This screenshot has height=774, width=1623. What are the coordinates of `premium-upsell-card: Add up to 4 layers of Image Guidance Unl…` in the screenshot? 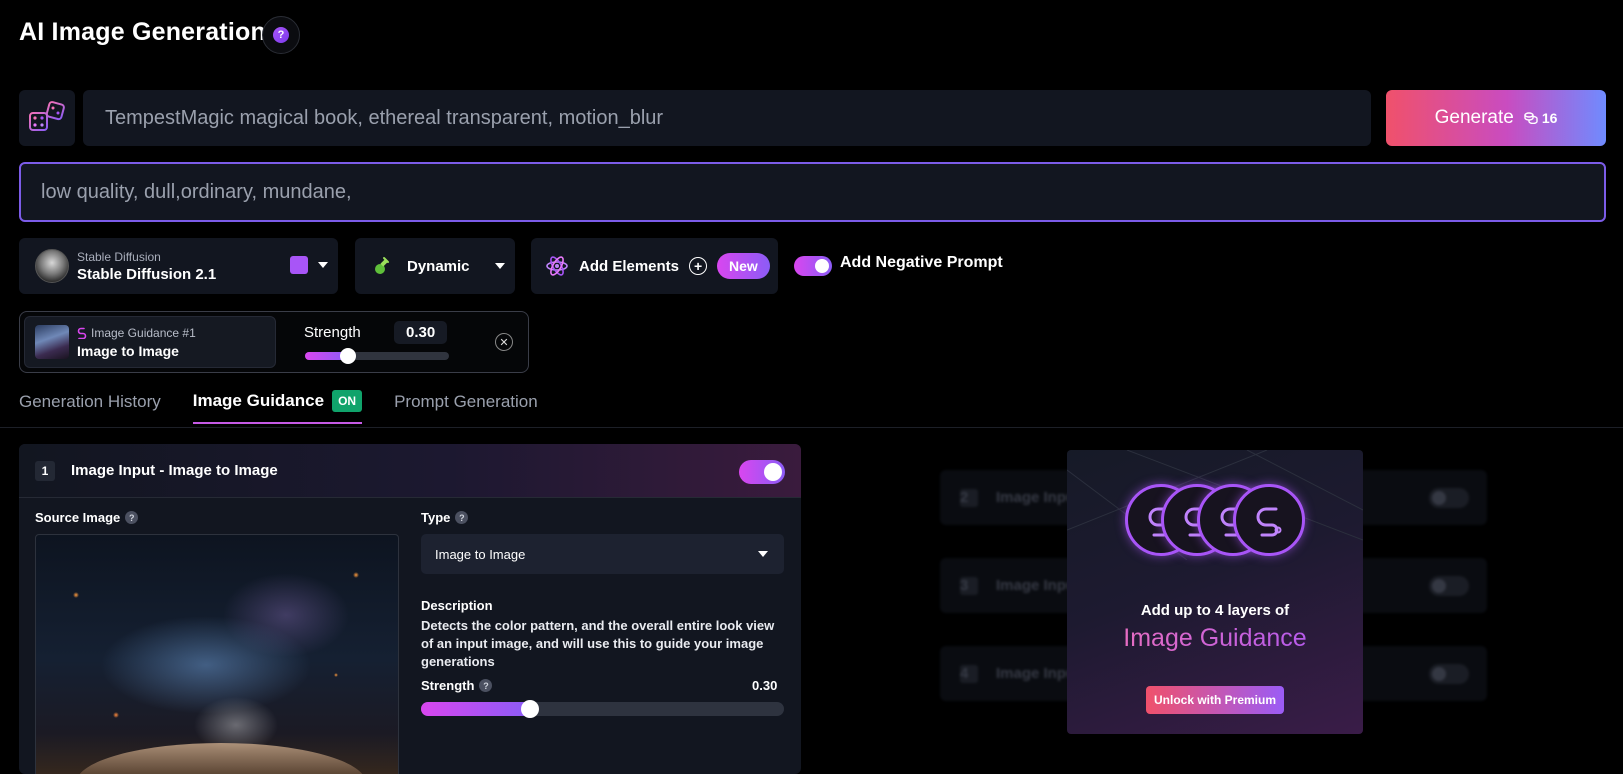 It's located at (1215, 592).